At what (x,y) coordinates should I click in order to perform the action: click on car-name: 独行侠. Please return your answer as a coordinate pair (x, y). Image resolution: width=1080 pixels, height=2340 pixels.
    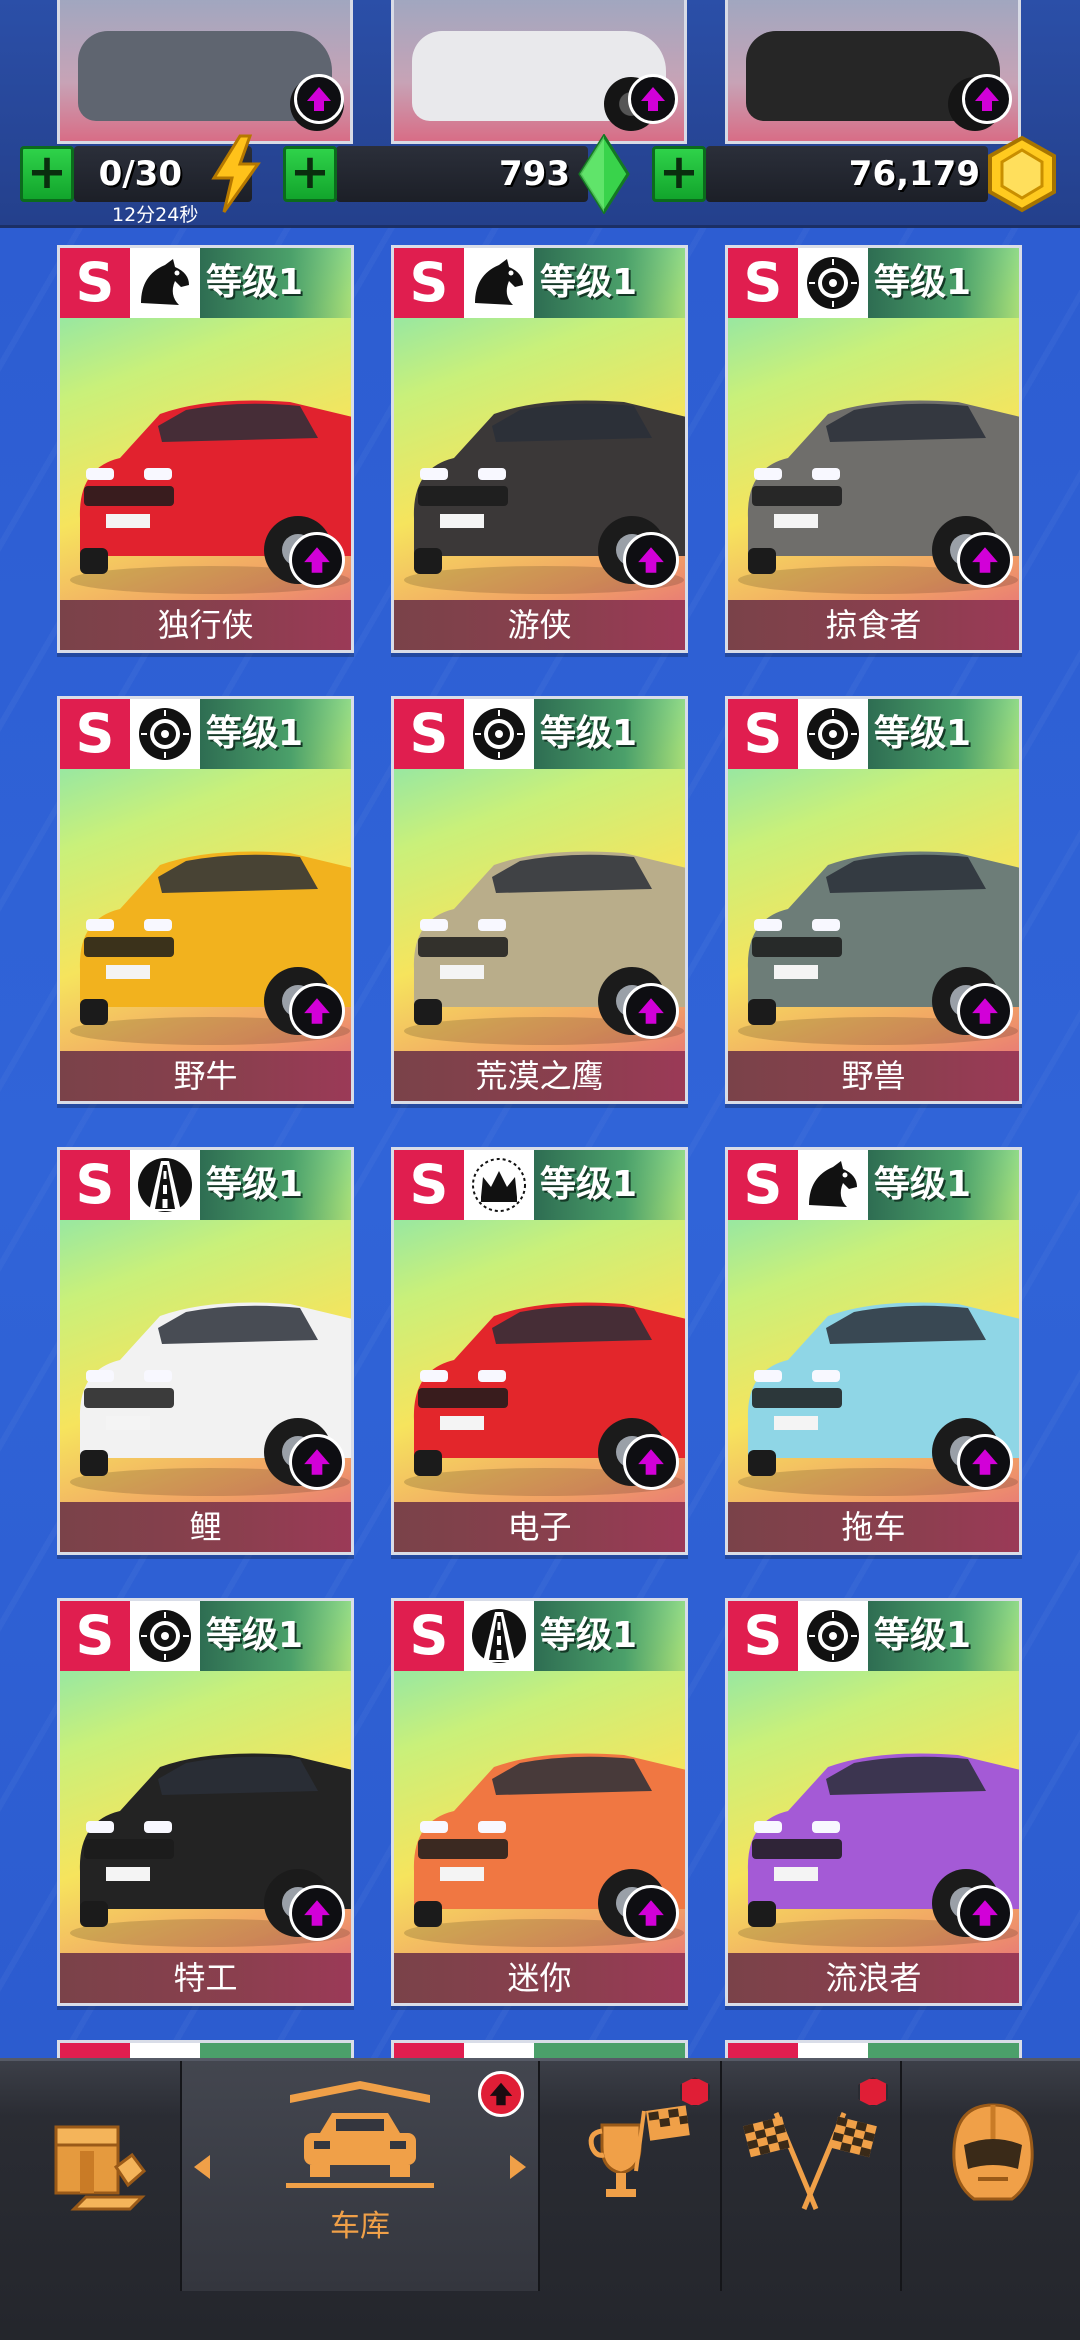
    Looking at the image, I should click on (205, 625).